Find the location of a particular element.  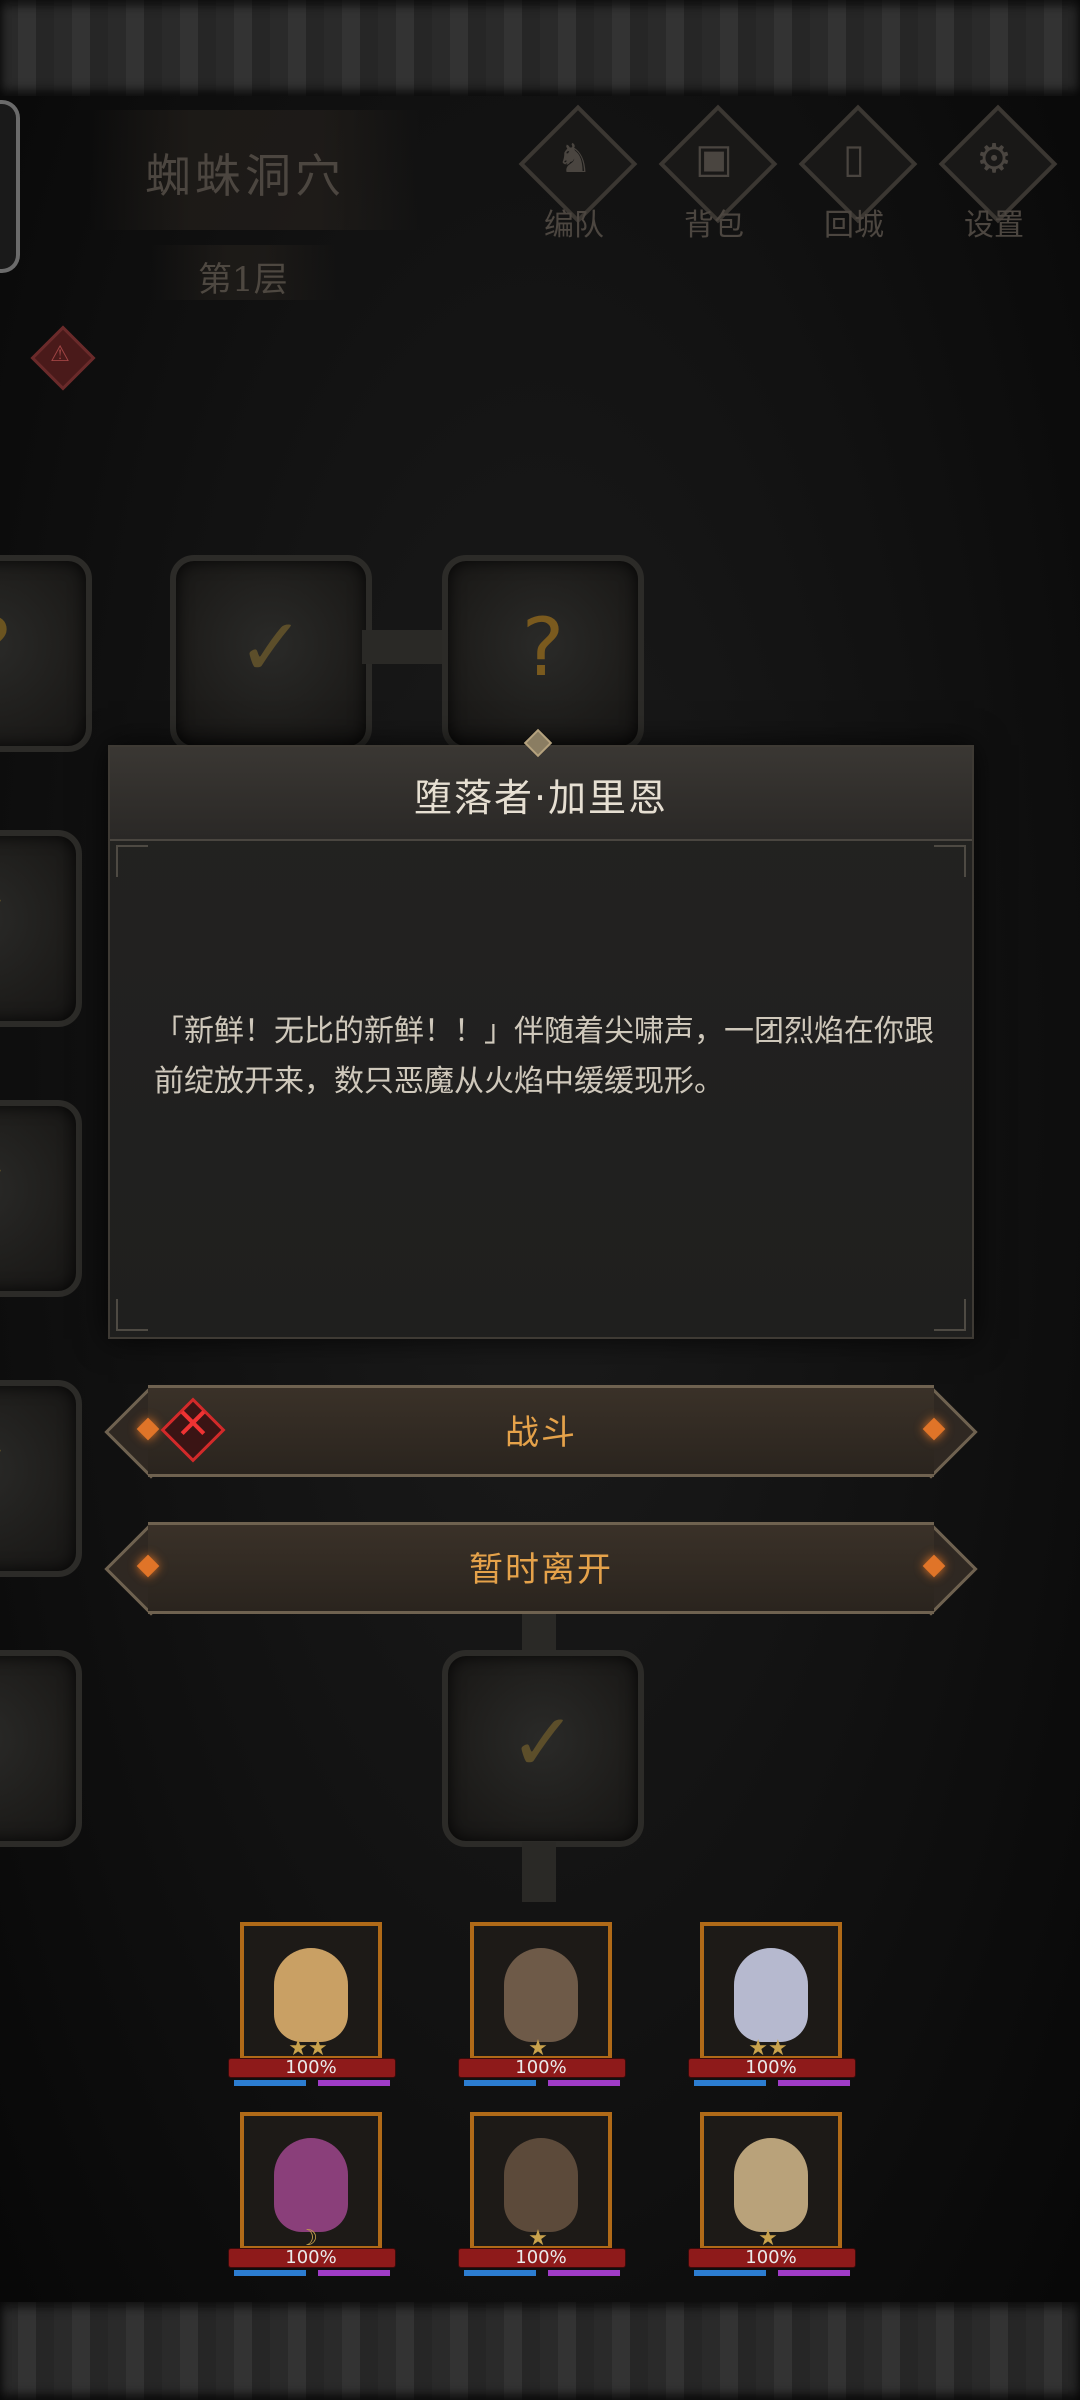

floor-label: 第1层 is located at coordinates (243, 280).